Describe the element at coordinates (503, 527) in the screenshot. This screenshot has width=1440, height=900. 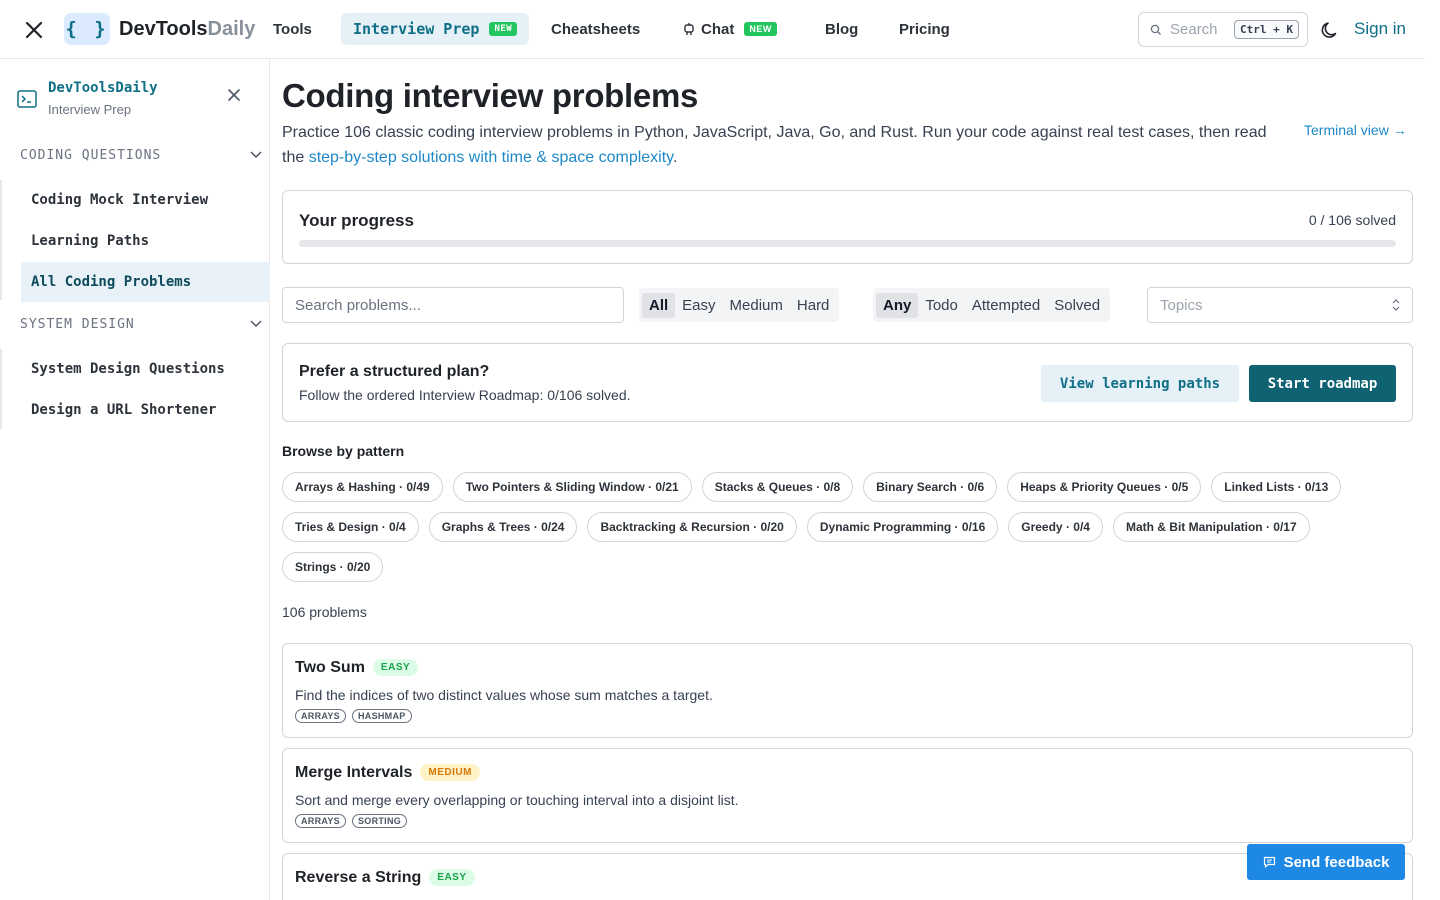
I see `pattern-chip: Graphs & Trees · 0/24` at that location.